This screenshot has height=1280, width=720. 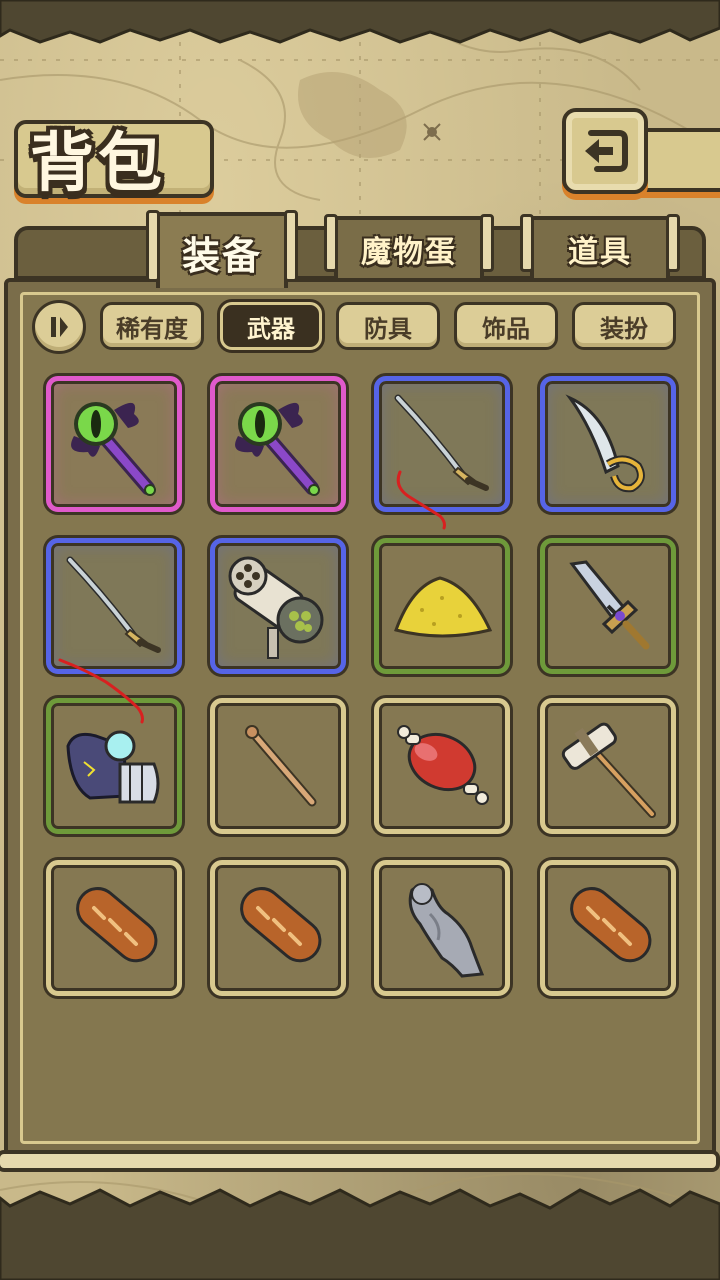 I want to click on filter-label: 稀有度, so click(x=152, y=328).